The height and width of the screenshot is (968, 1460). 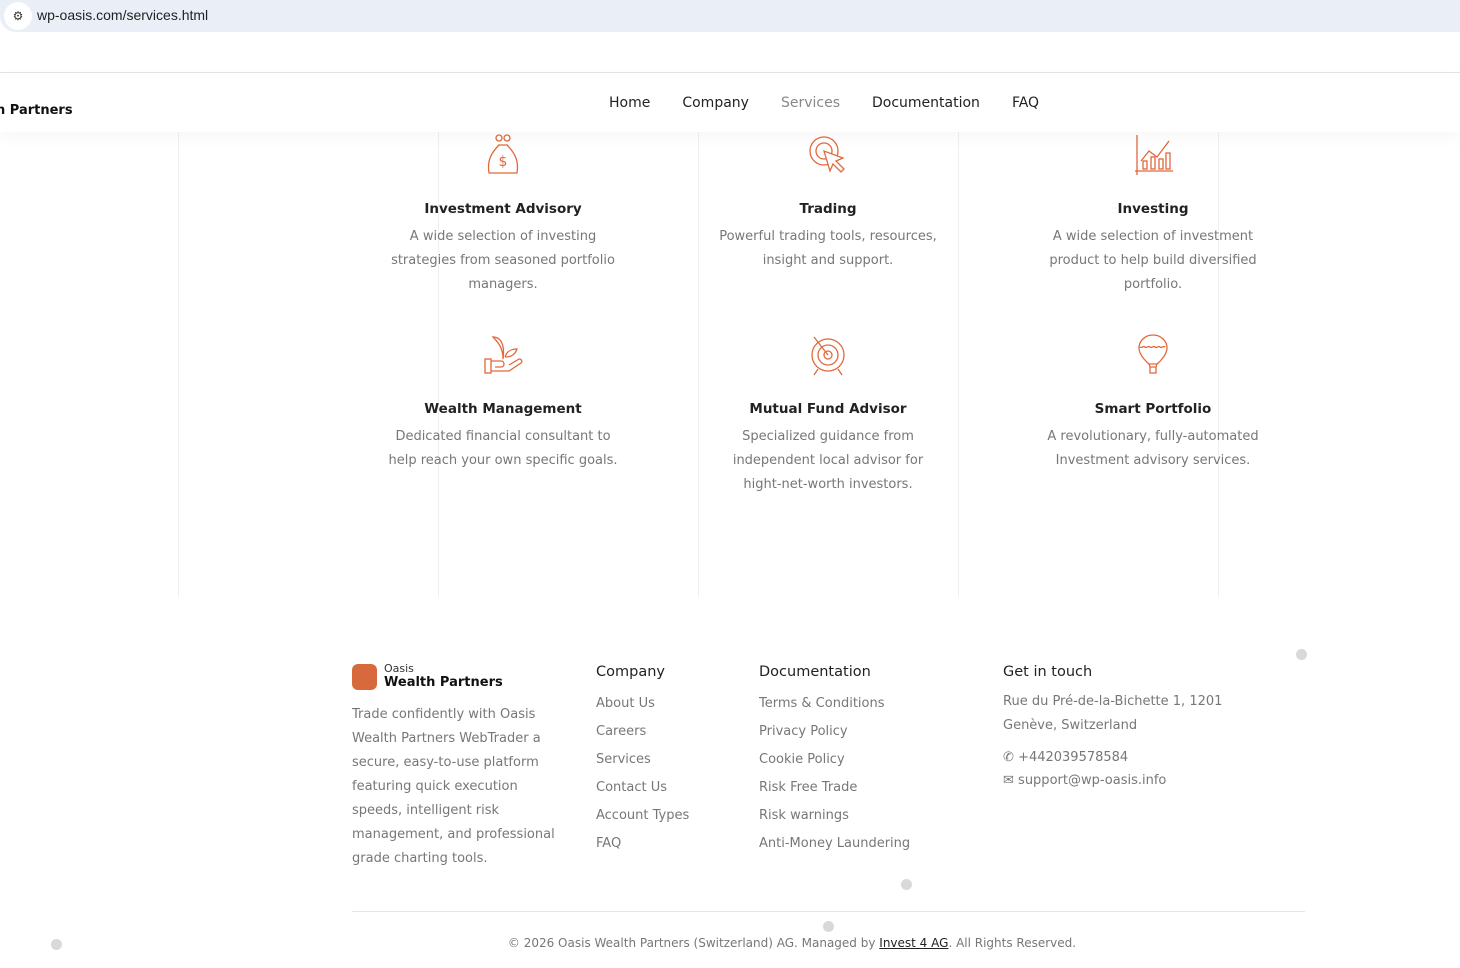 What do you see at coordinates (828, 209) in the screenshot?
I see `service-title: Trading` at bounding box center [828, 209].